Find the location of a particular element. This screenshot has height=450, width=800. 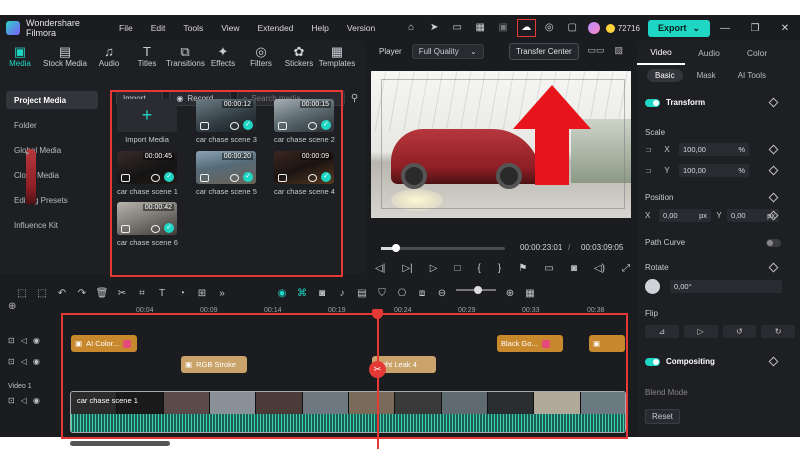

scrubber-knob is located at coordinates (395, 248).